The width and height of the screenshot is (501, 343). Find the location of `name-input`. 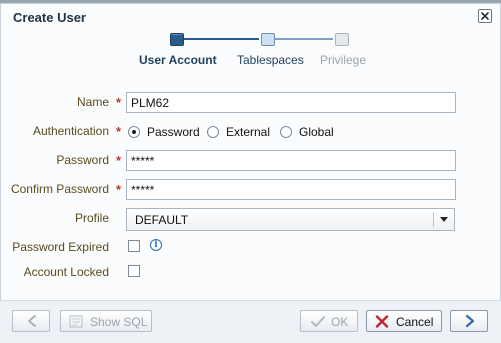

name-input is located at coordinates (291, 102).